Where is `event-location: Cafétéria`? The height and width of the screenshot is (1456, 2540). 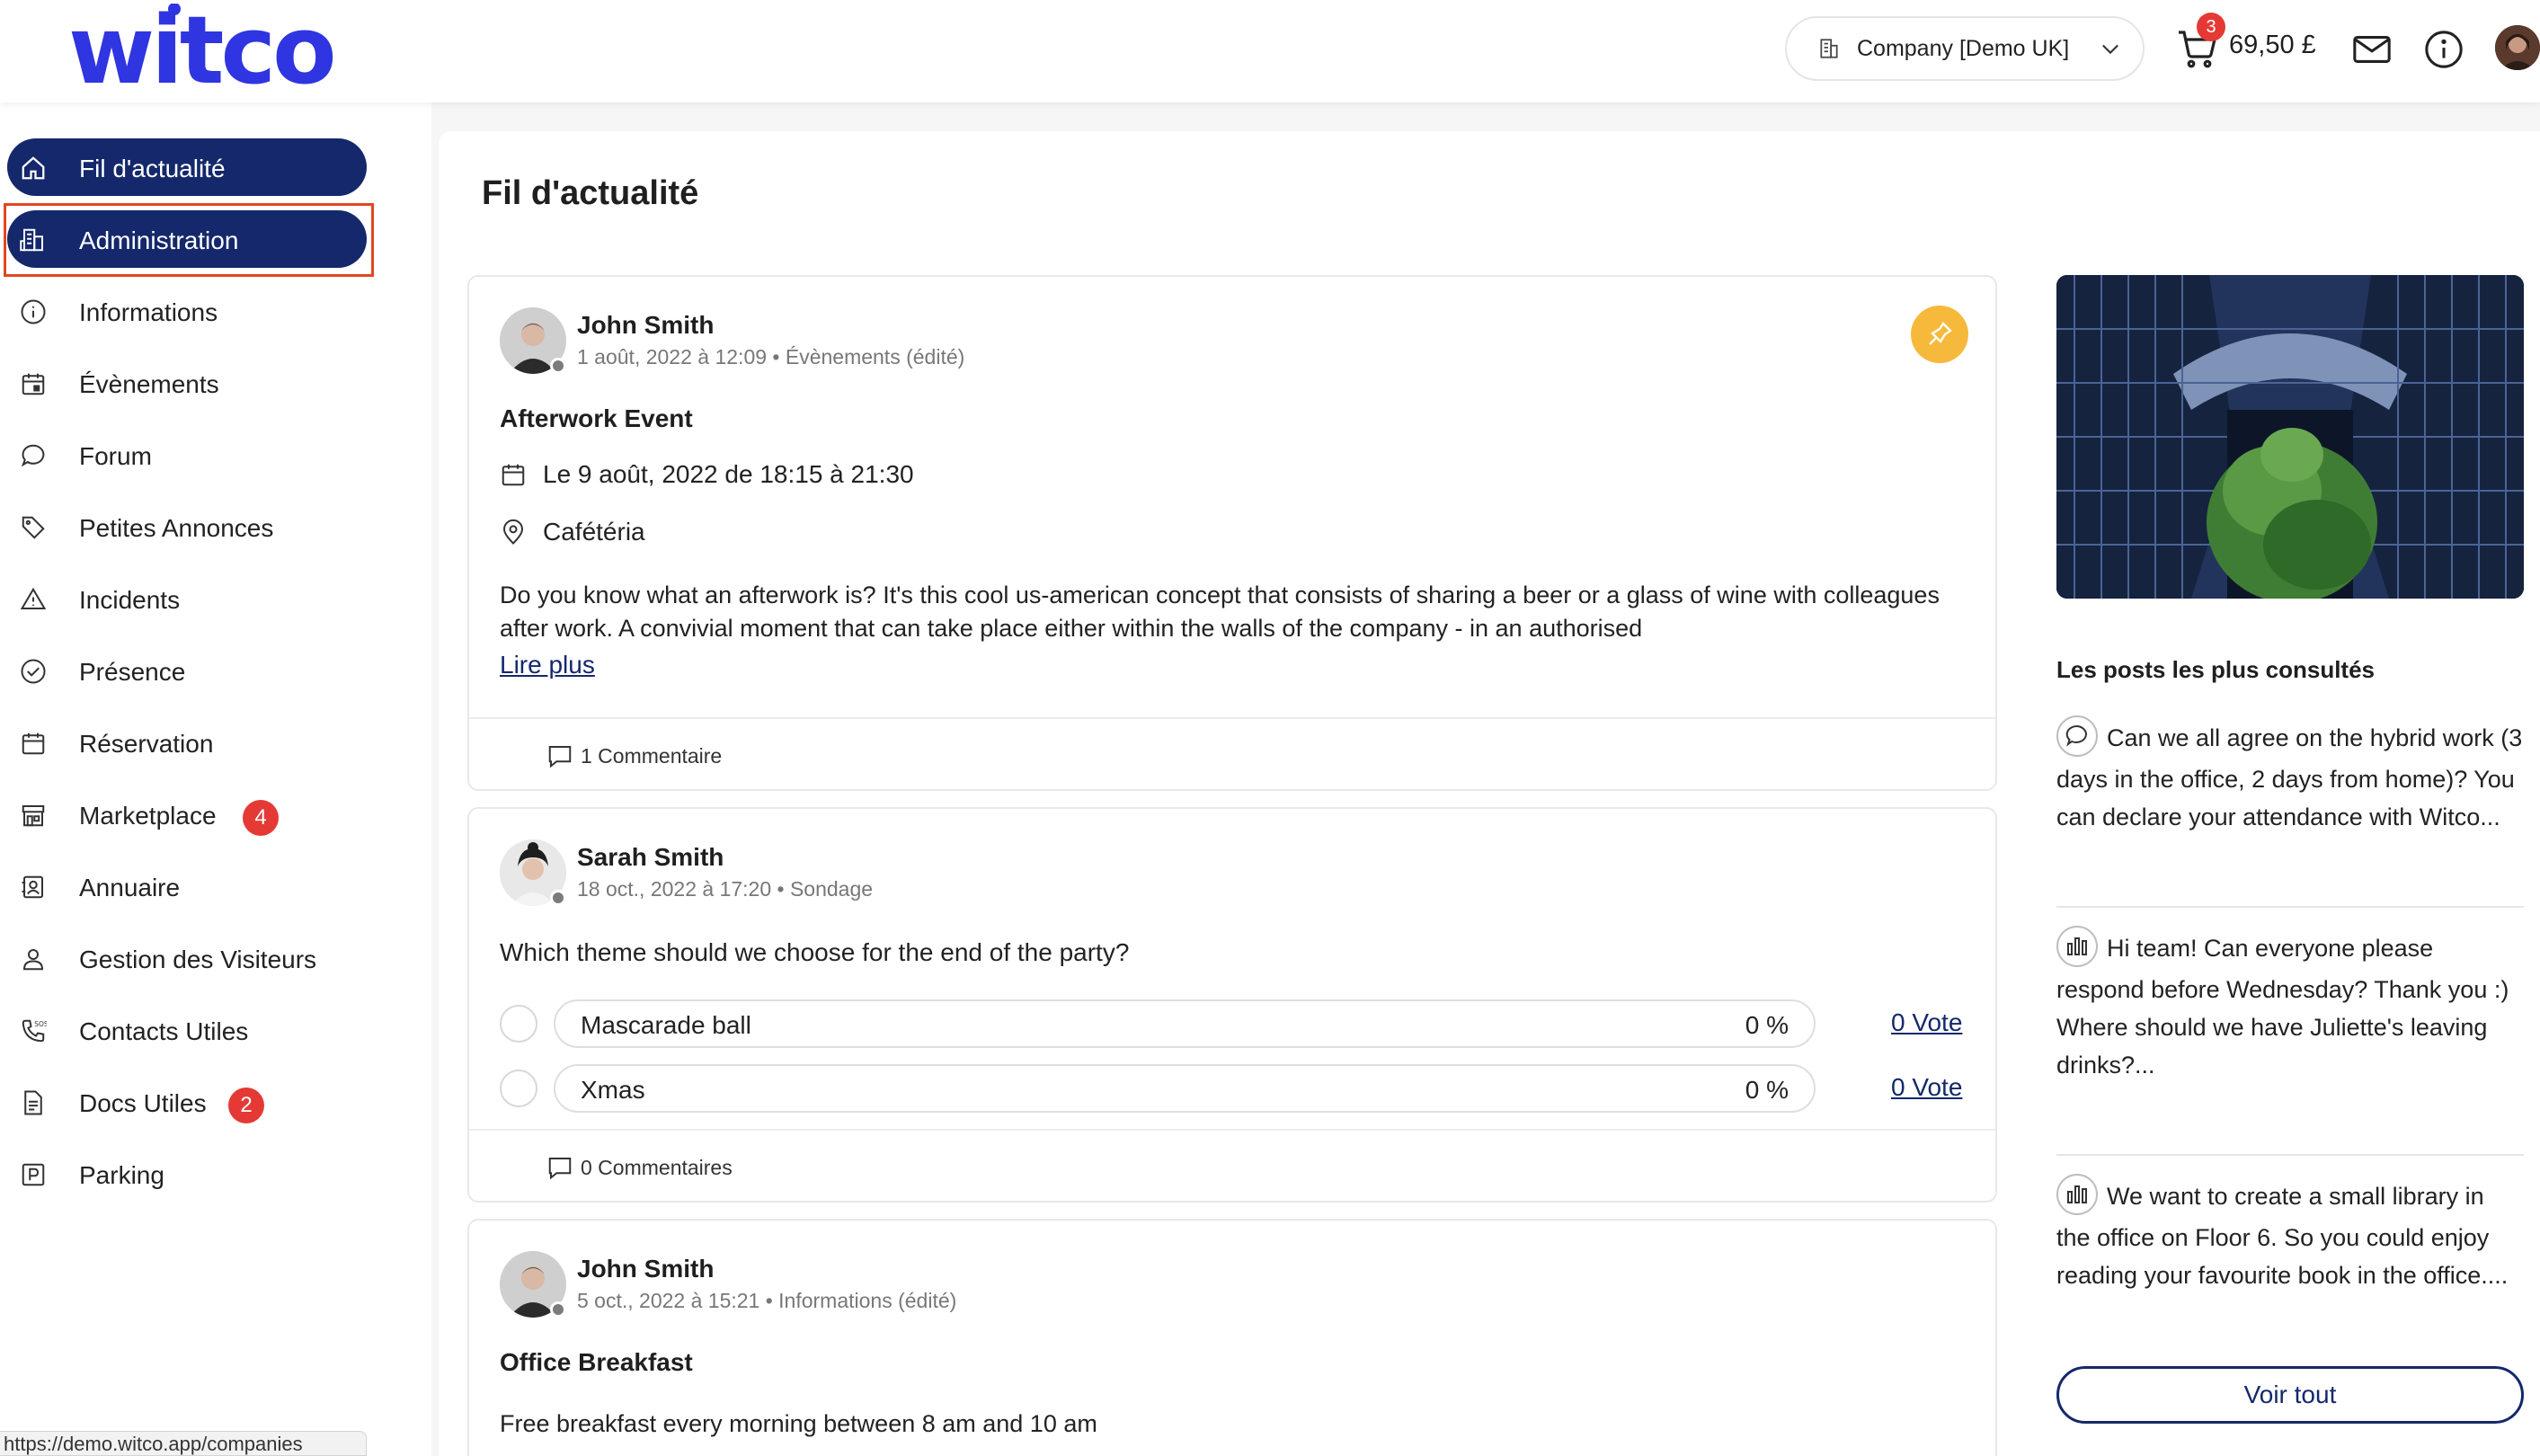
event-location: Cafétéria is located at coordinates (594, 532).